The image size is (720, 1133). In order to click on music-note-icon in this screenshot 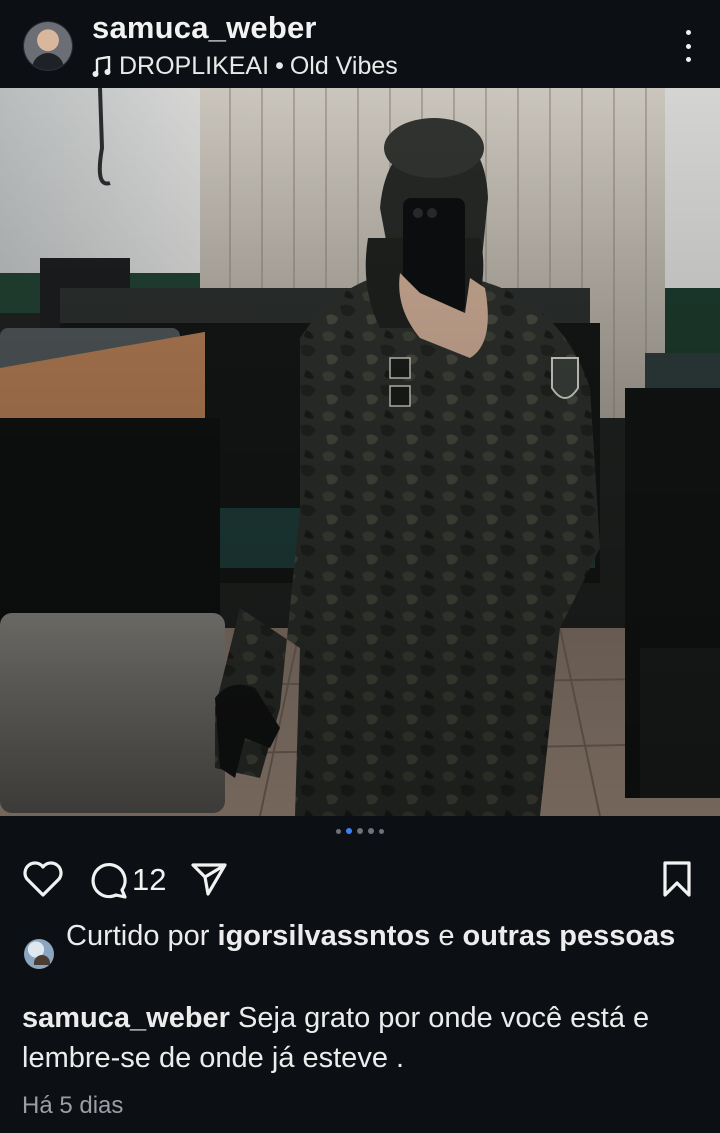, I will do `click(101, 66)`.